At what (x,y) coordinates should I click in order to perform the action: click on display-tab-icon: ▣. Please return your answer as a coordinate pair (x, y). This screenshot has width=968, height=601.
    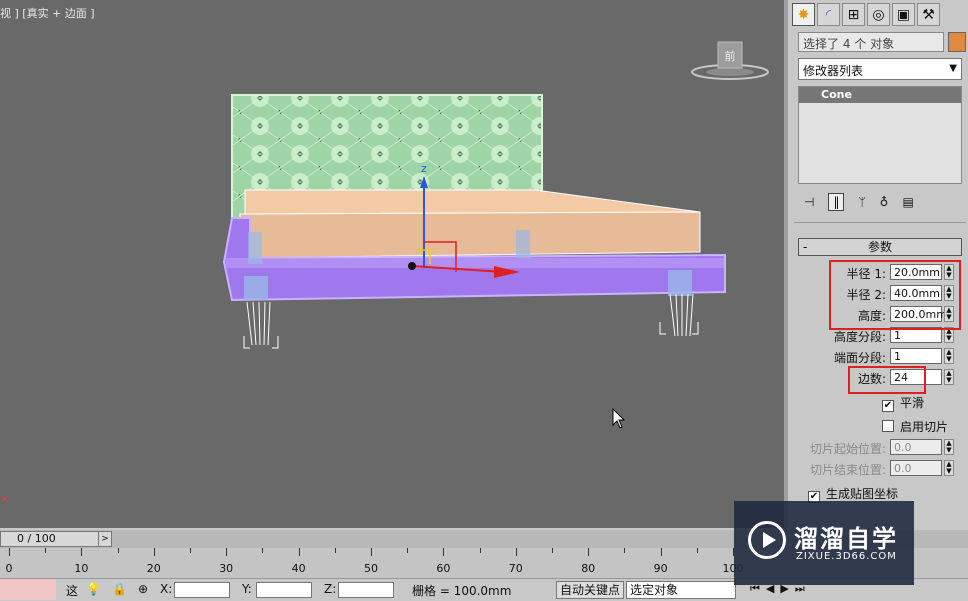
    Looking at the image, I should click on (903, 14).